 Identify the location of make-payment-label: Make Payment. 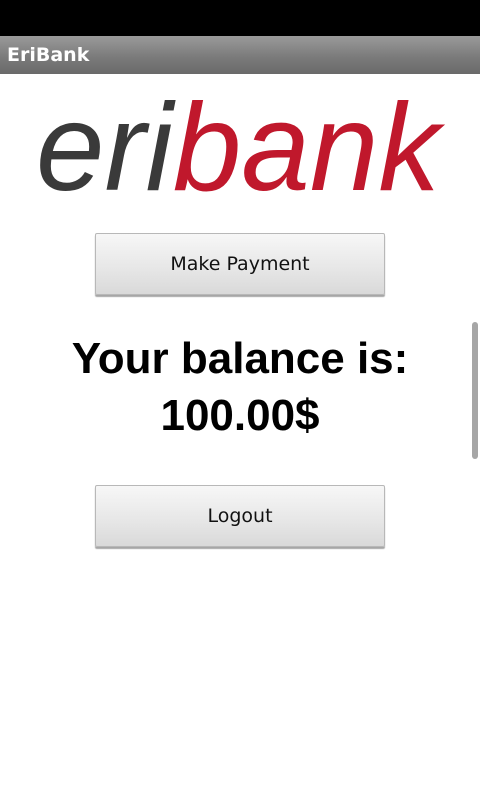
(240, 264).